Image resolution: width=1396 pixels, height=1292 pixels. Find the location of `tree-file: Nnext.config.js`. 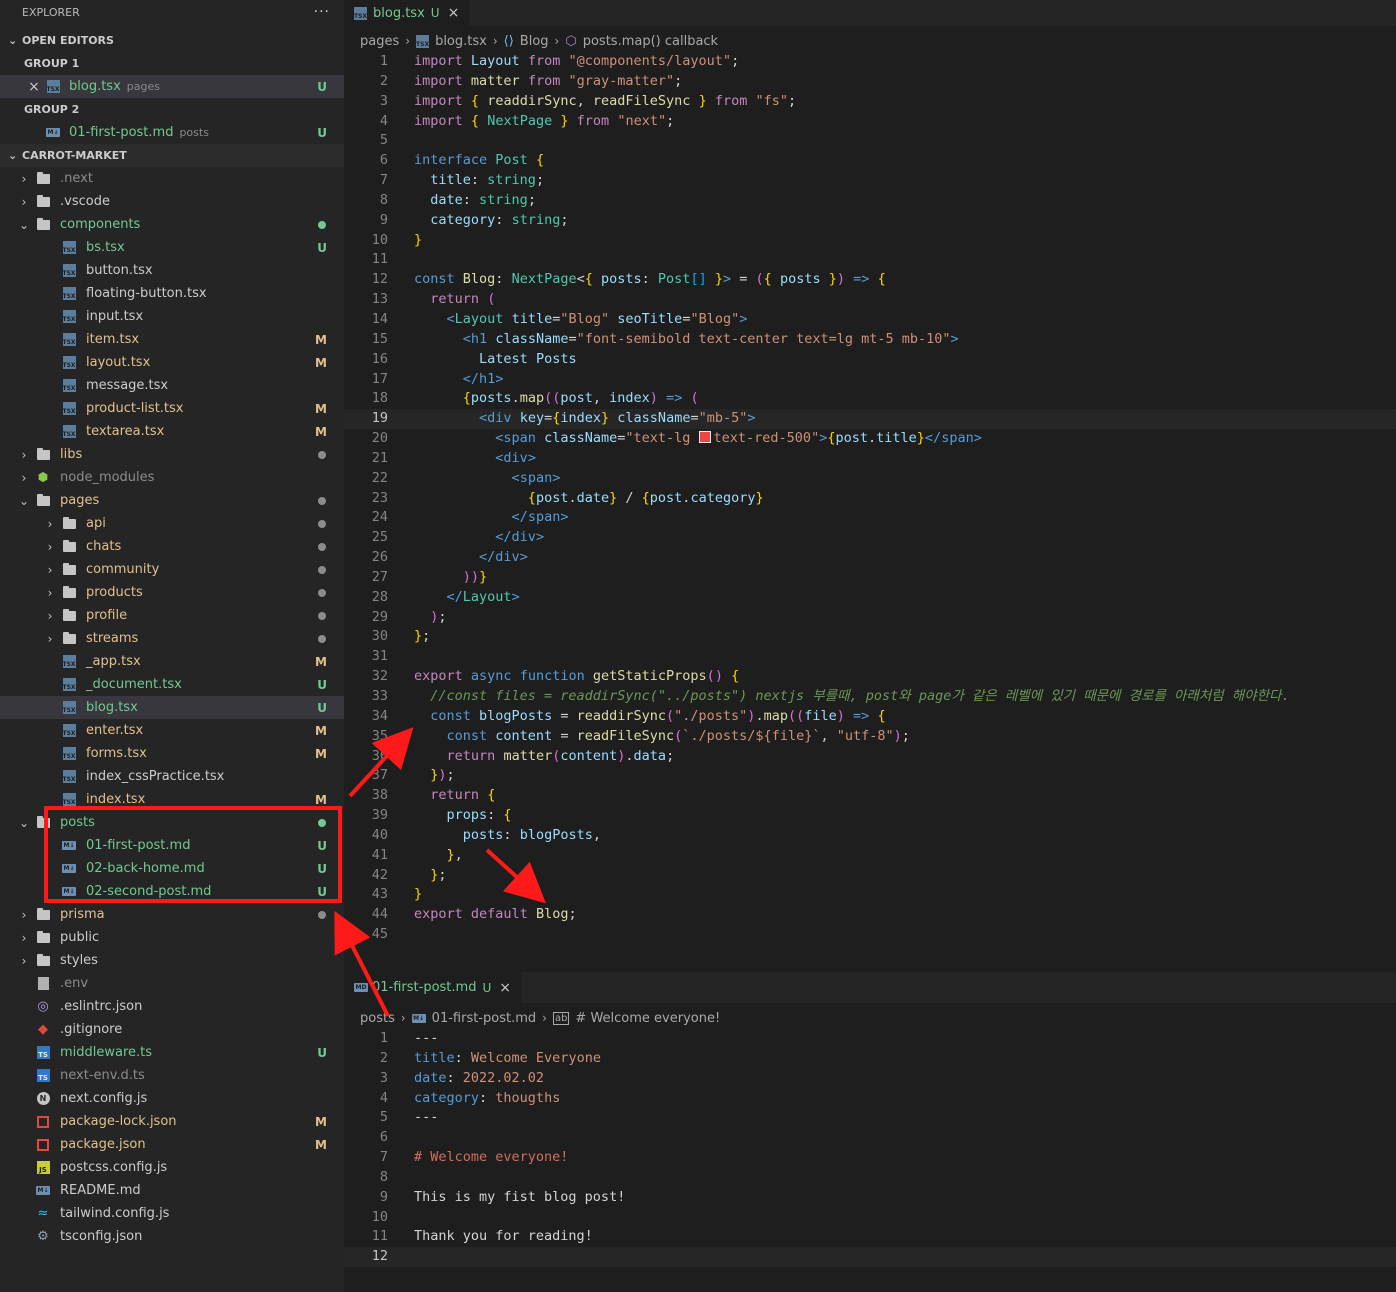

tree-file: Nnext.config.js is located at coordinates (172, 1098).